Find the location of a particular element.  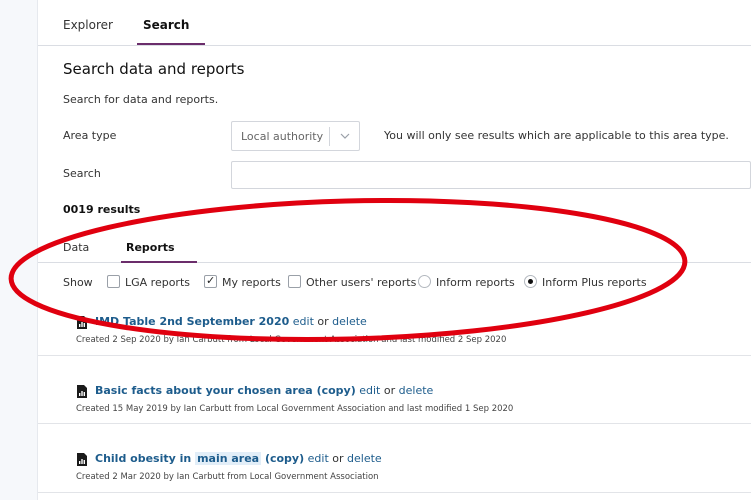

other-users-reports-checkbox is located at coordinates (294, 281).